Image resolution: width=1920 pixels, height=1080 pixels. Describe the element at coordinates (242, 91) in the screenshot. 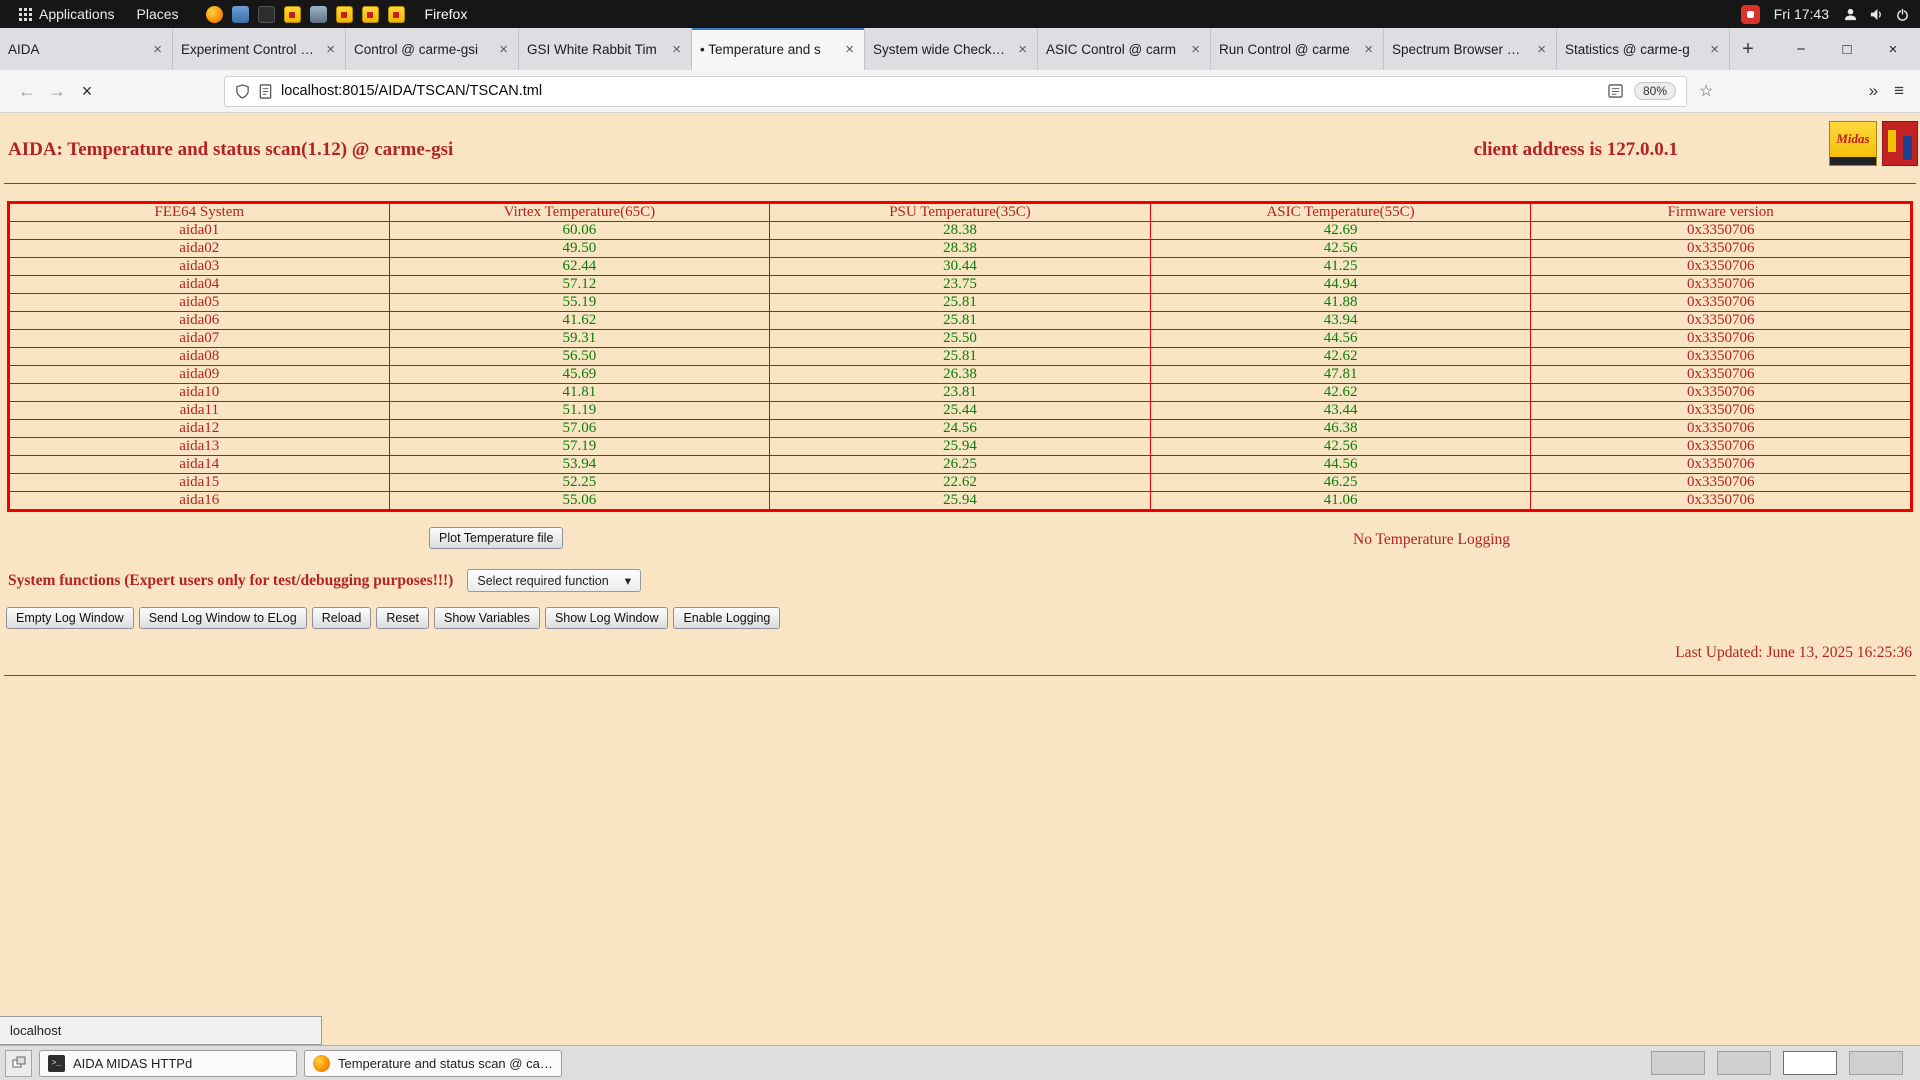

I see `shield-icon` at that location.